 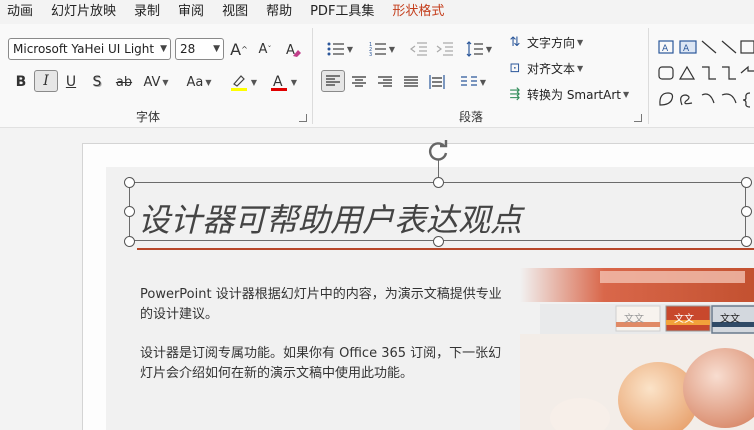 I want to click on align-text-button: ⊡ 对齐文本 ▼, so click(x=545, y=68).